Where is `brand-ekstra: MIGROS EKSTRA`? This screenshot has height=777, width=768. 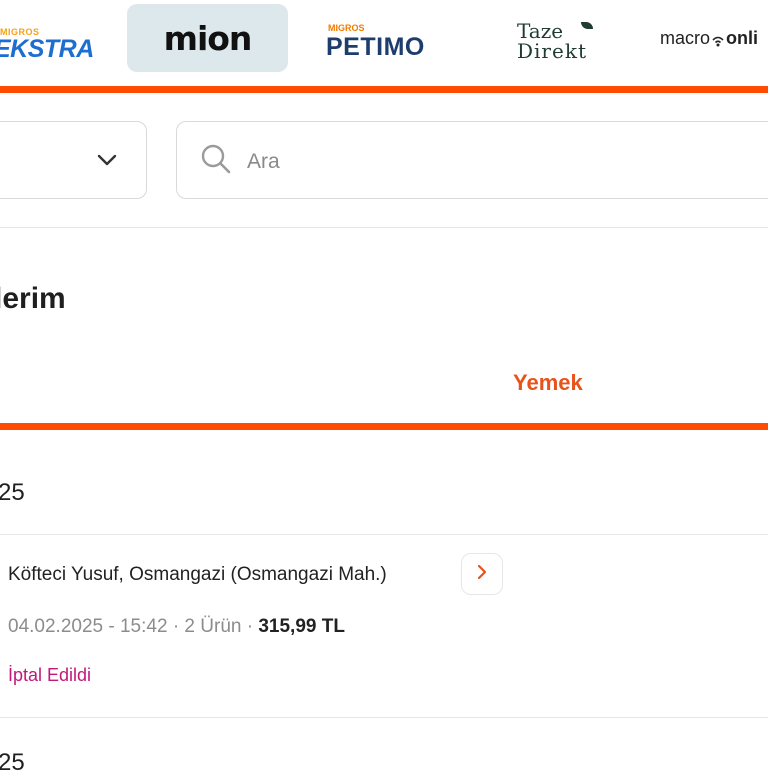
brand-ekstra: MIGROS EKSTRA is located at coordinates (50, 38).